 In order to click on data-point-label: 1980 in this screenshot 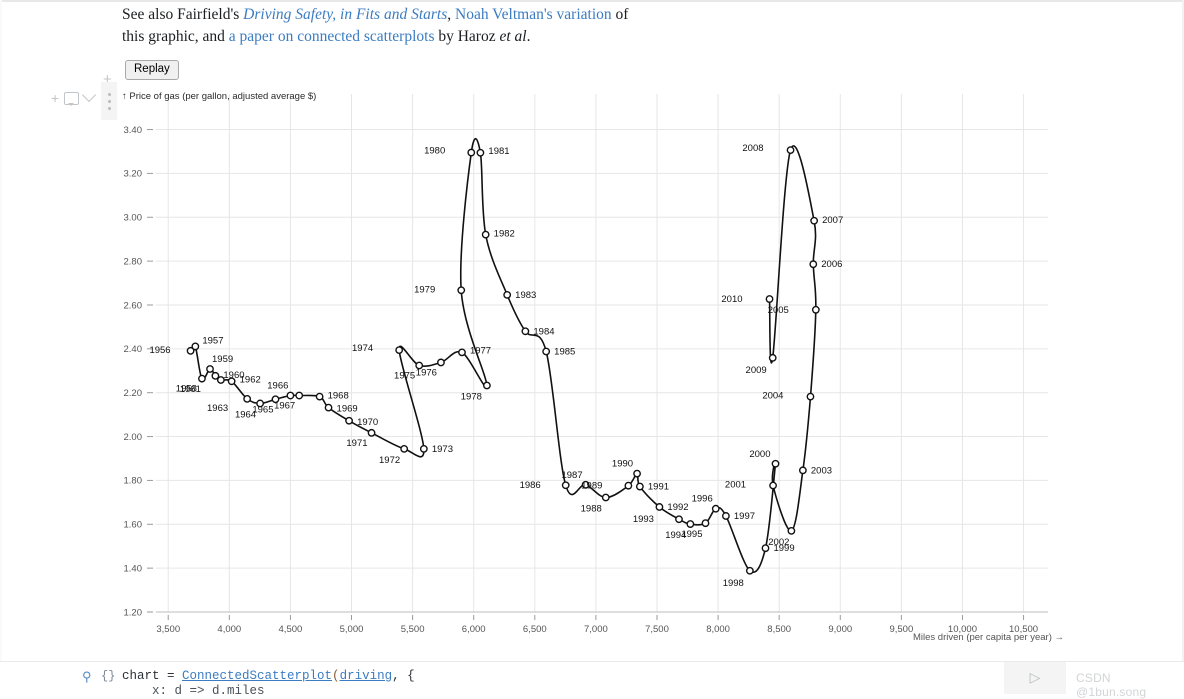, I will do `click(434, 151)`.